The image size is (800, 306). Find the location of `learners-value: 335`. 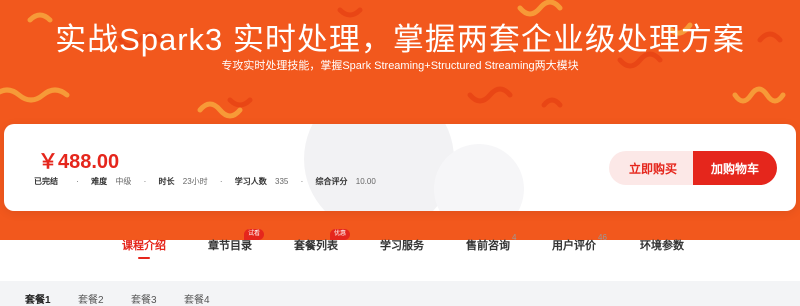

learners-value: 335 is located at coordinates (282, 181).